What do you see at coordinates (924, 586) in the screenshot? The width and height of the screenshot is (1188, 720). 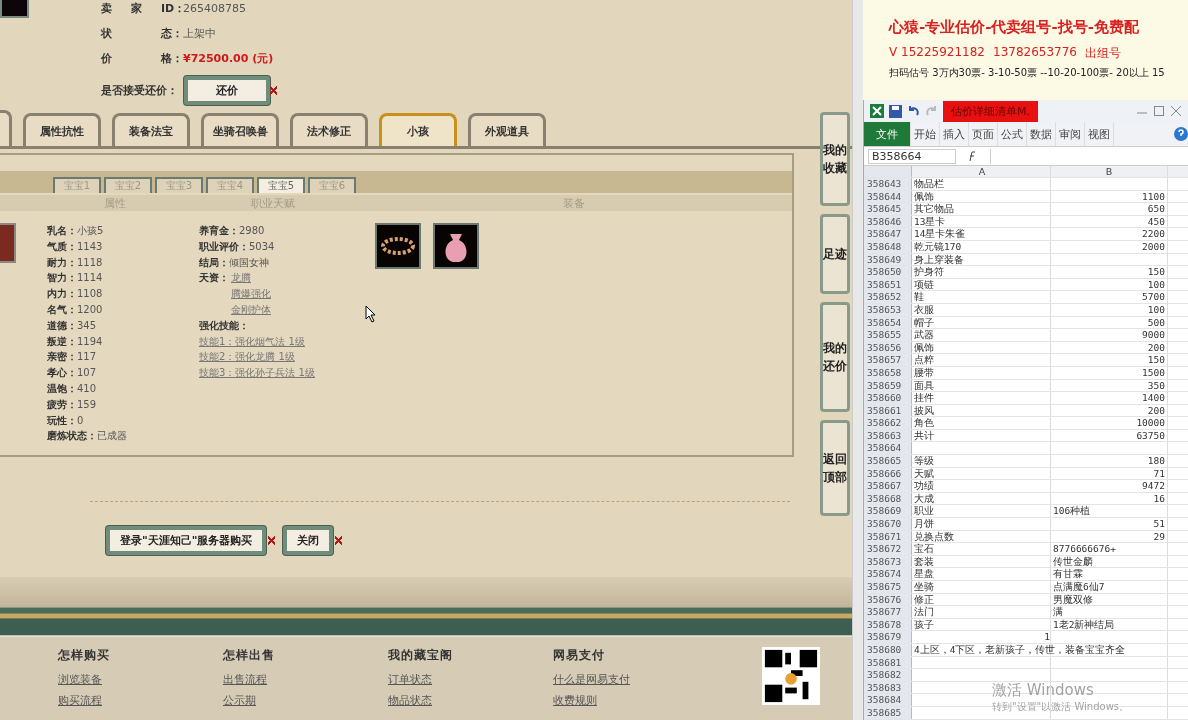 I see `table-cell: 坐骑` at bounding box center [924, 586].